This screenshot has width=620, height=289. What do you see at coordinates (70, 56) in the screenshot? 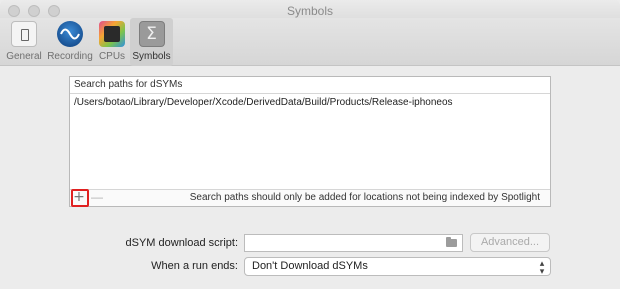
I see `tab-recording-label: Recording` at bounding box center [70, 56].